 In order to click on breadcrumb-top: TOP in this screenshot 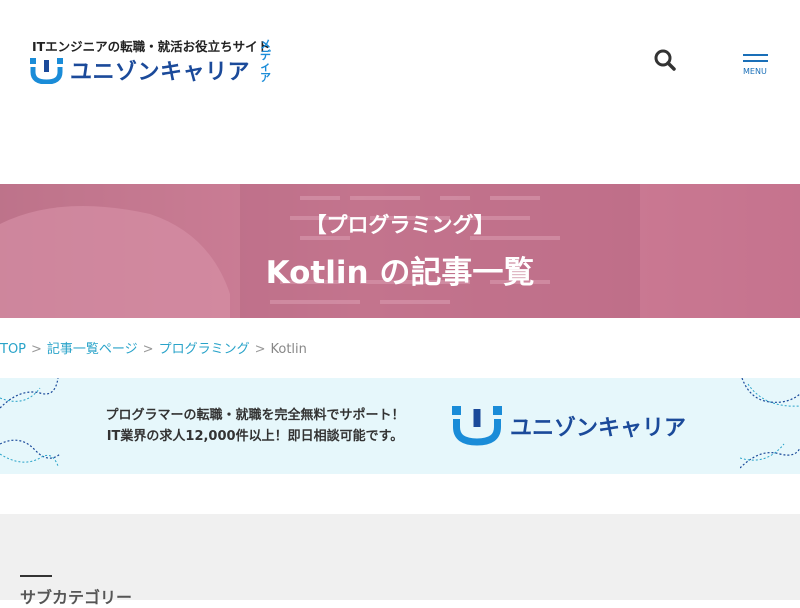, I will do `click(13, 349)`.